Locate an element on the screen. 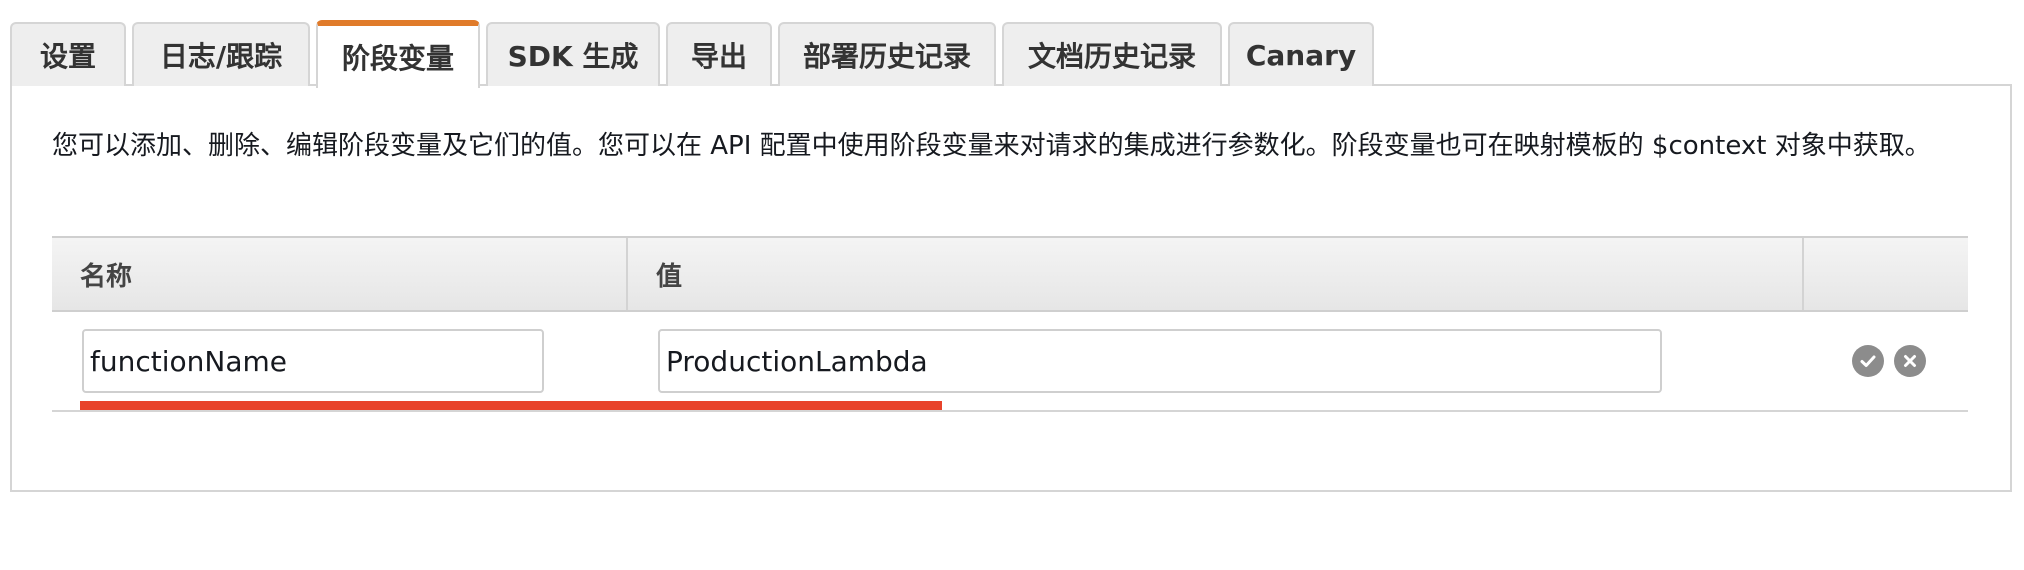 The image size is (2024, 570). column-header-name: 名称 is located at coordinates (340, 274).